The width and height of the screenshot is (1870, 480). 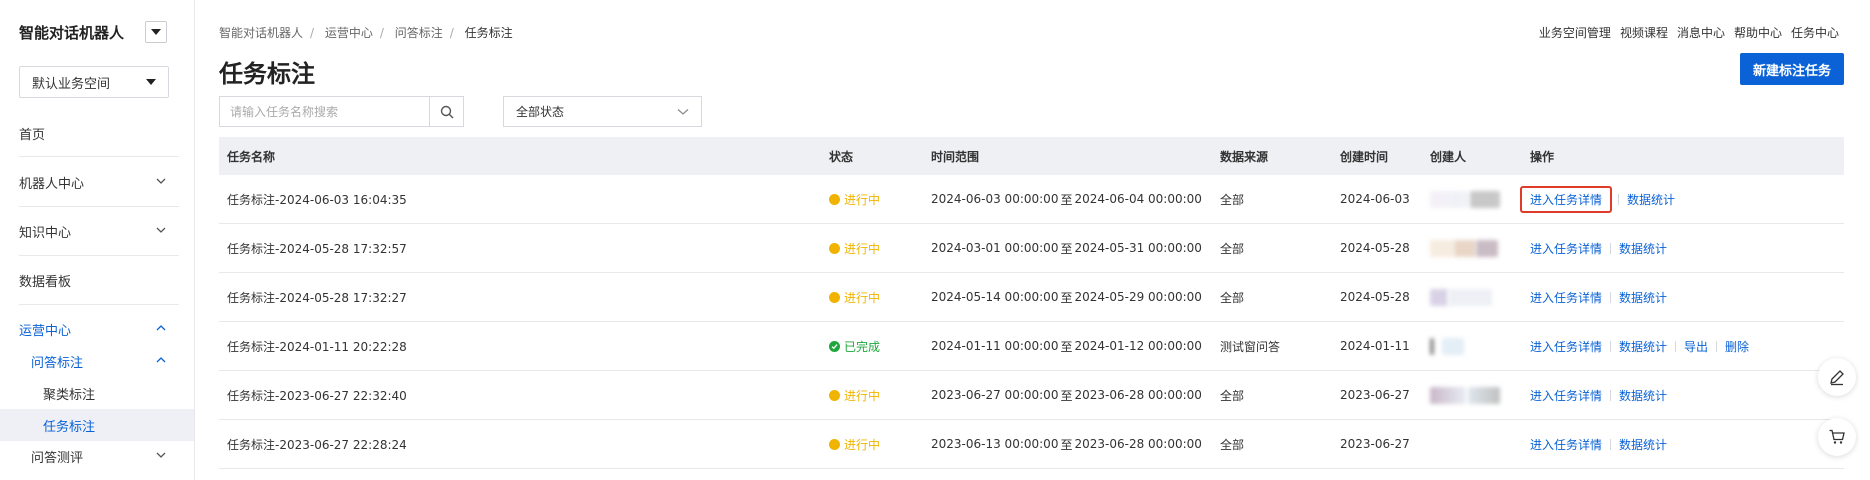 I want to click on sidebar-item-qa-annotation: 问答标注, so click(x=97, y=361).